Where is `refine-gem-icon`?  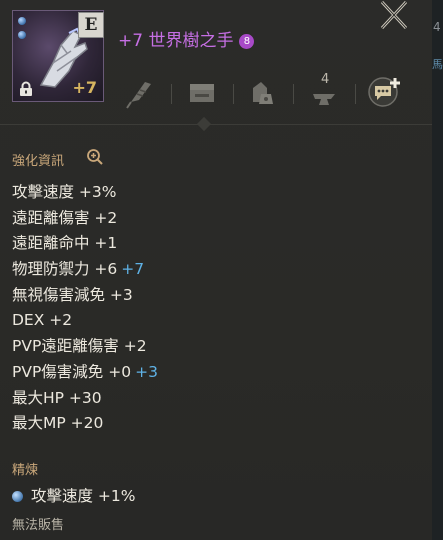
refine-gem-icon is located at coordinates (17, 496).